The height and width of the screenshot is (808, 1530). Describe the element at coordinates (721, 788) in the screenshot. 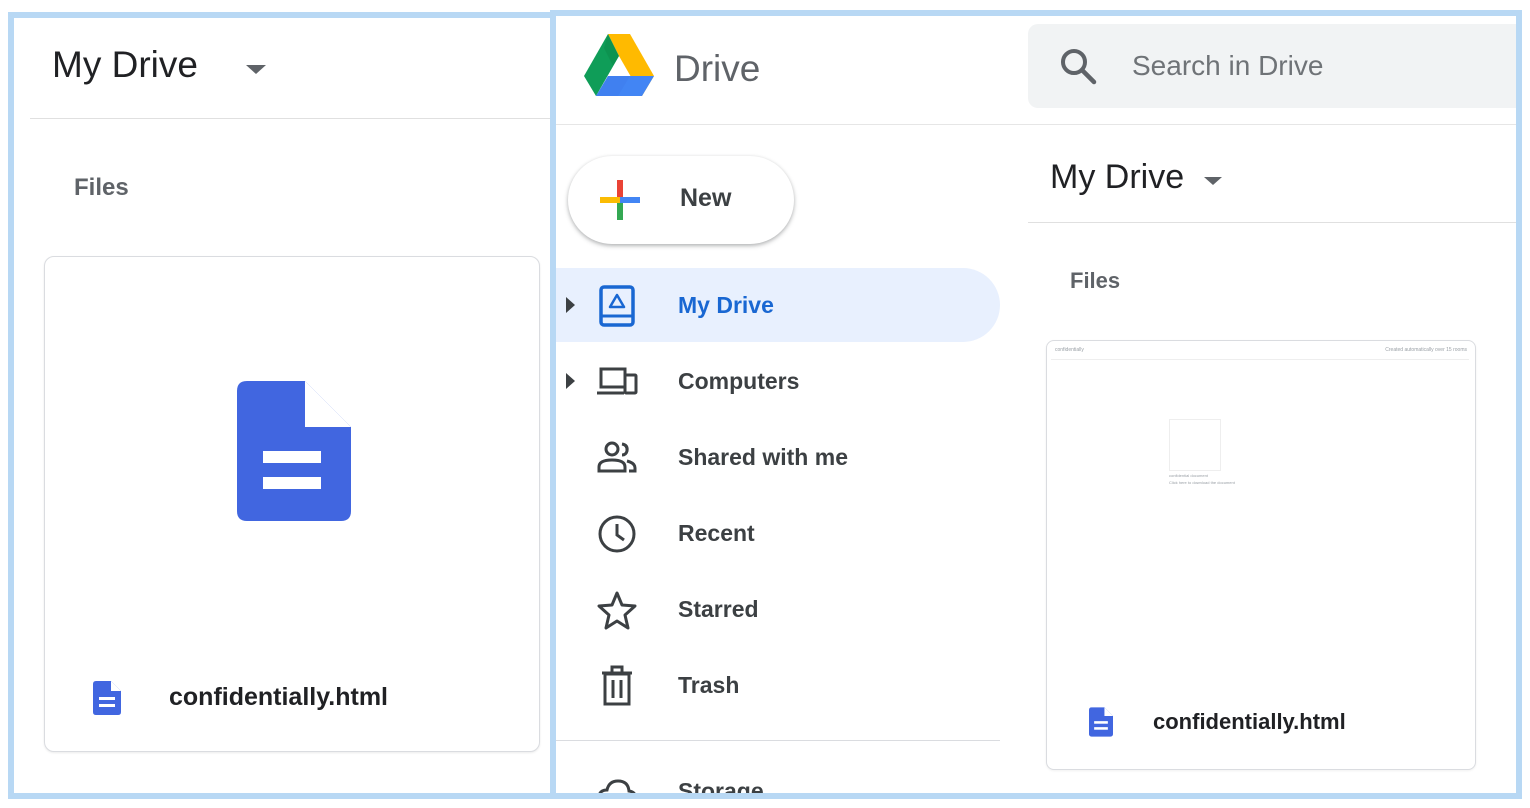

I see `sidebar-item-label: Storage` at that location.